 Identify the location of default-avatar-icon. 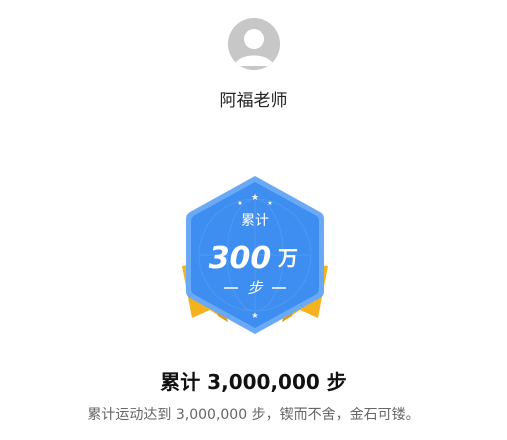
(254, 44).